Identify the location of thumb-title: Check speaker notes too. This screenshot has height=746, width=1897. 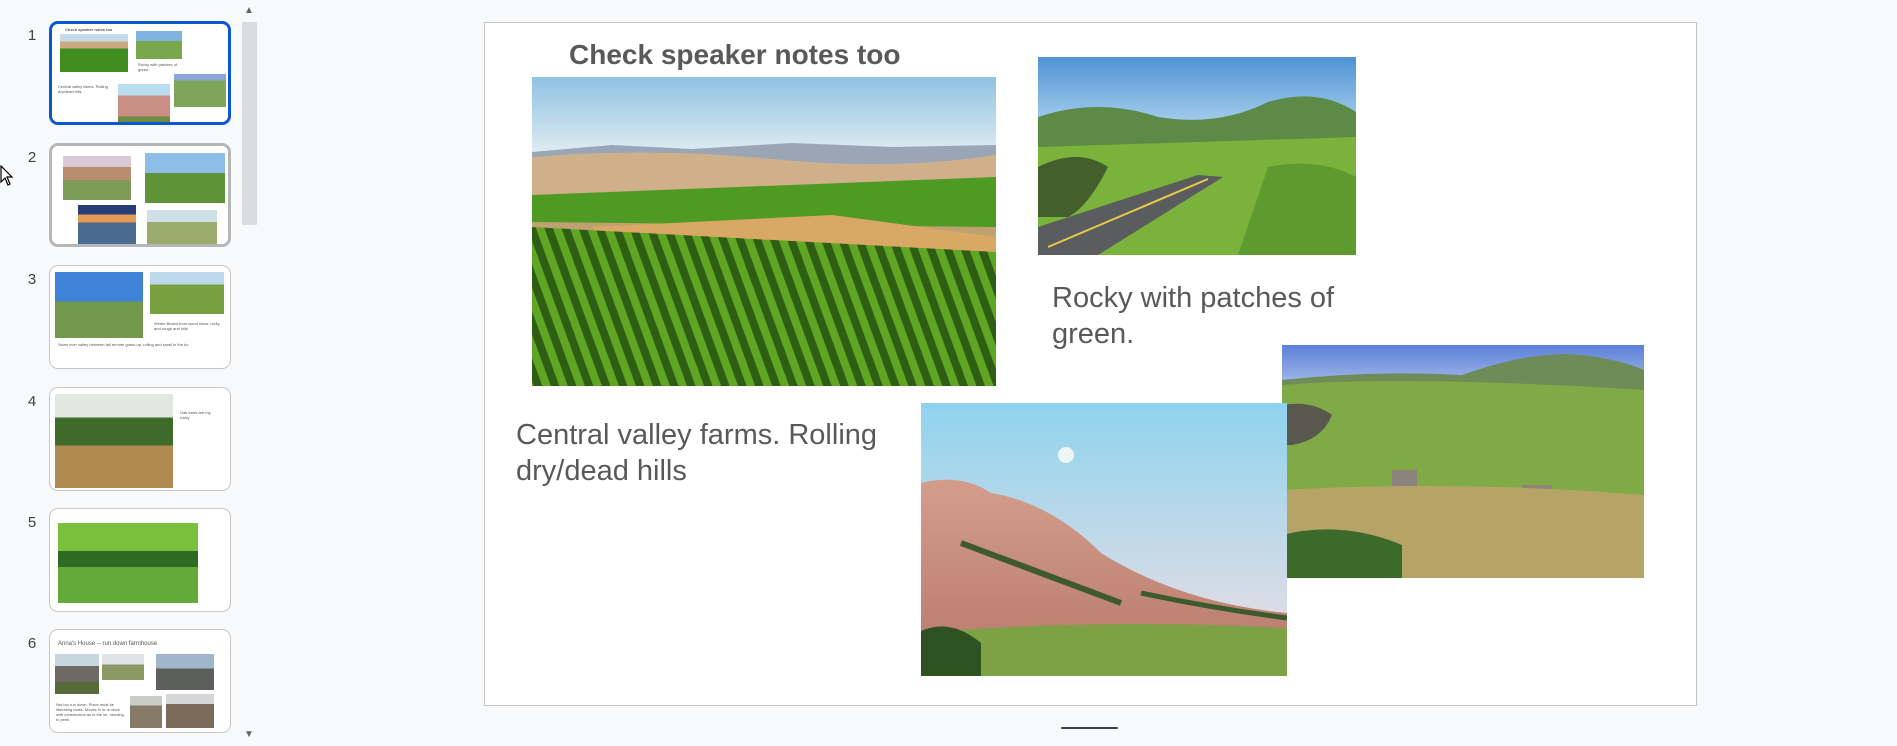
(89, 29).